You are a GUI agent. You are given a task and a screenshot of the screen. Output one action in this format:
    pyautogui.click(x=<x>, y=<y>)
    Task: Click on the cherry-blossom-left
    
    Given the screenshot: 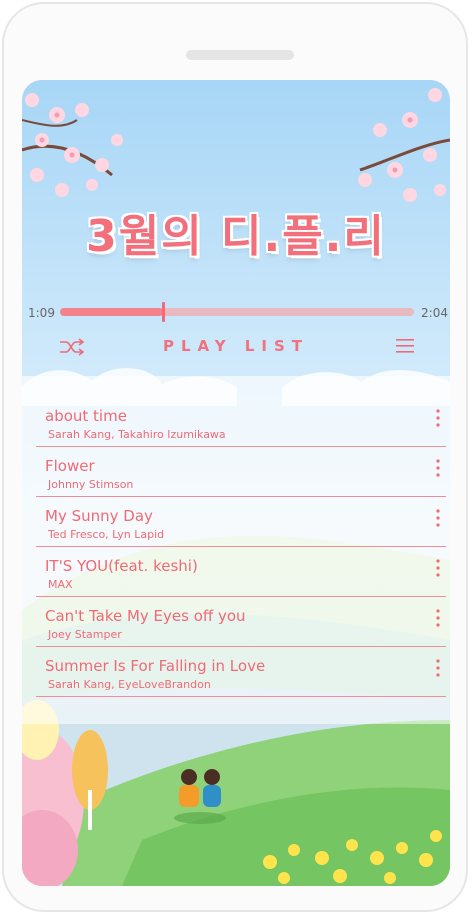 What is the action you would take?
    pyautogui.click(x=72, y=145)
    